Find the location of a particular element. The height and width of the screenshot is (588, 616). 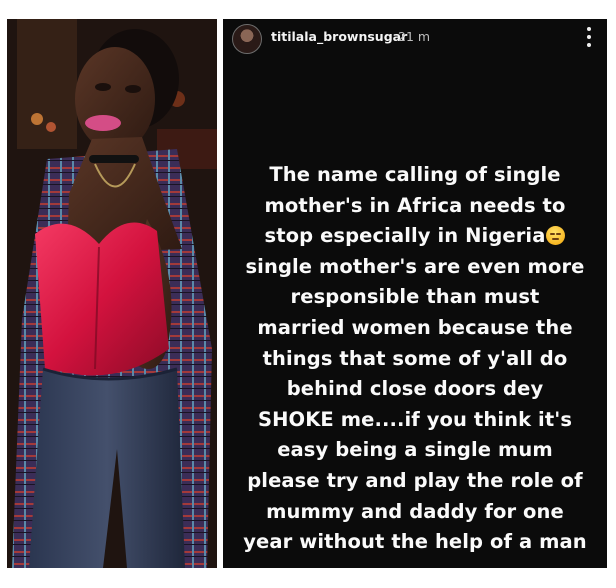

caption-line: easy being a single mum is located at coordinates (415, 450).